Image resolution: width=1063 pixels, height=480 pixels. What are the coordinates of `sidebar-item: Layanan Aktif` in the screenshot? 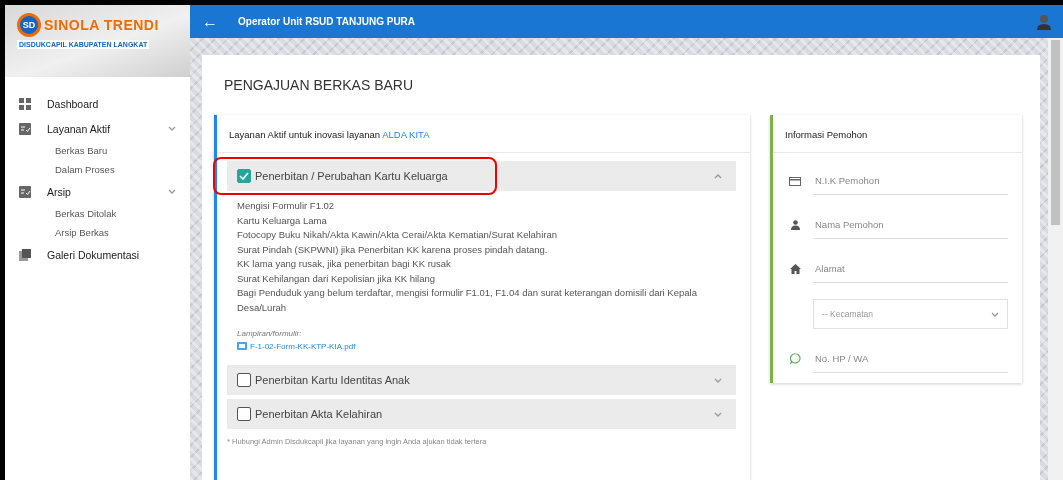 It's located at (97, 128).